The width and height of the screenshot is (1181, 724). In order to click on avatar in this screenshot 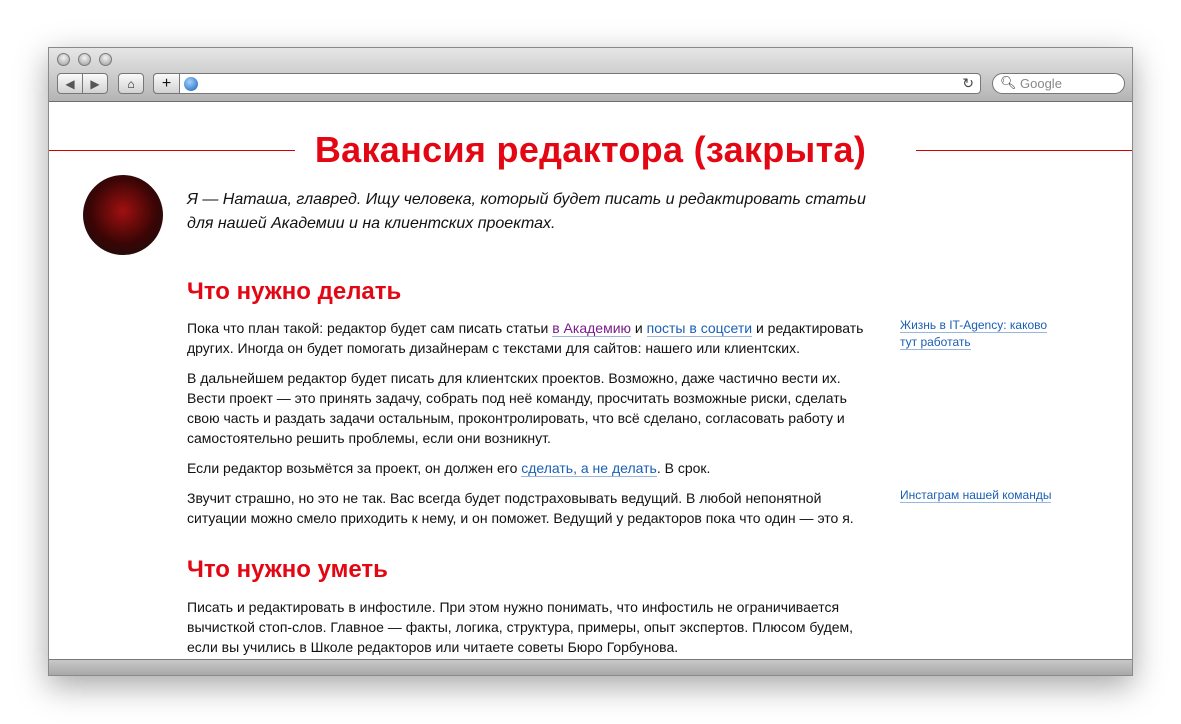, I will do `click(123, 215)`.